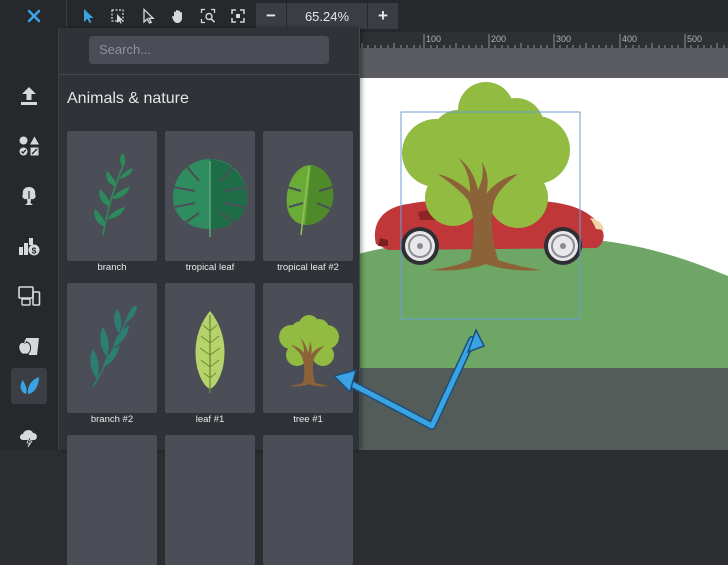 The image size is (728, 565). I want to click on tree-1-graphic, so click(309, 351).